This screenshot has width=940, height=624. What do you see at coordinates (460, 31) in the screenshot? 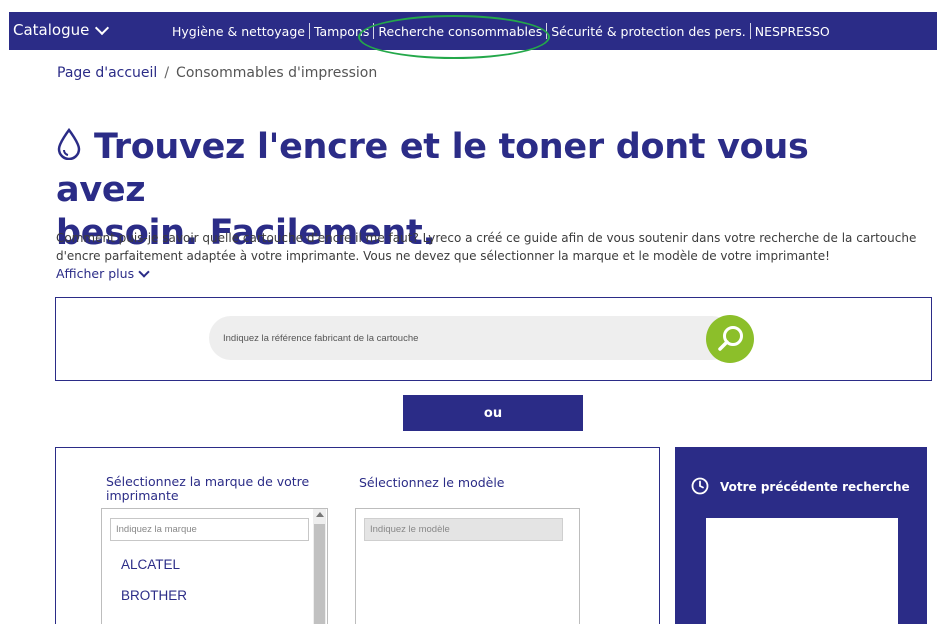
I see `nav-item-recherche-consommables: Recherche consommables` at bounding box center [460, 31].